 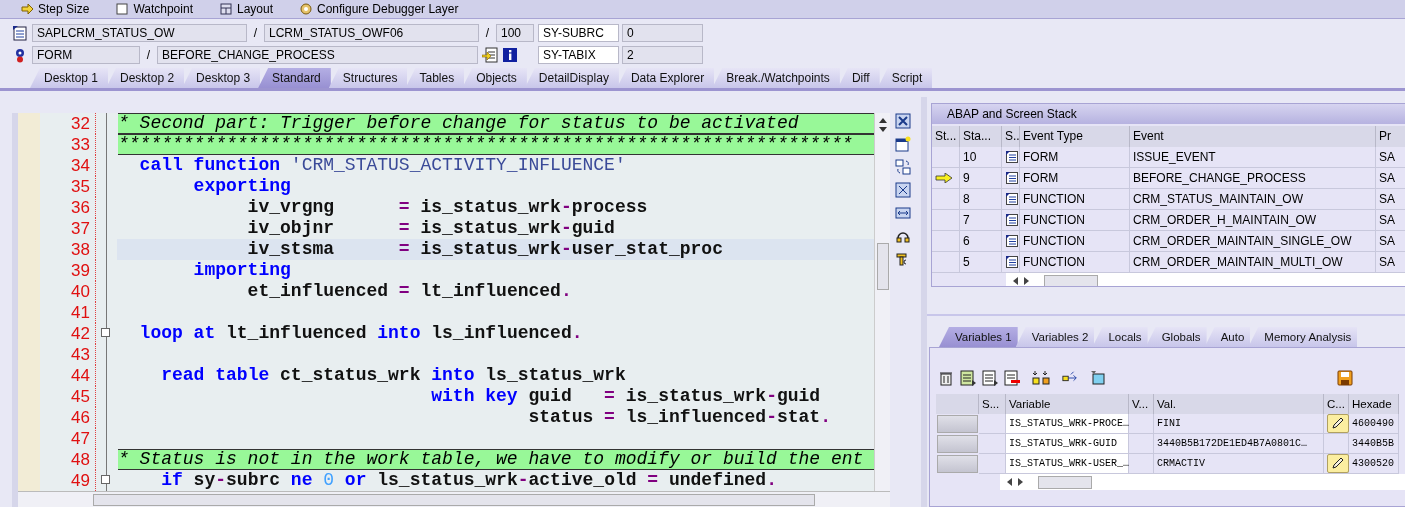 I want to click on table-cell: 3440B5B, so click(x=1374, y=444).